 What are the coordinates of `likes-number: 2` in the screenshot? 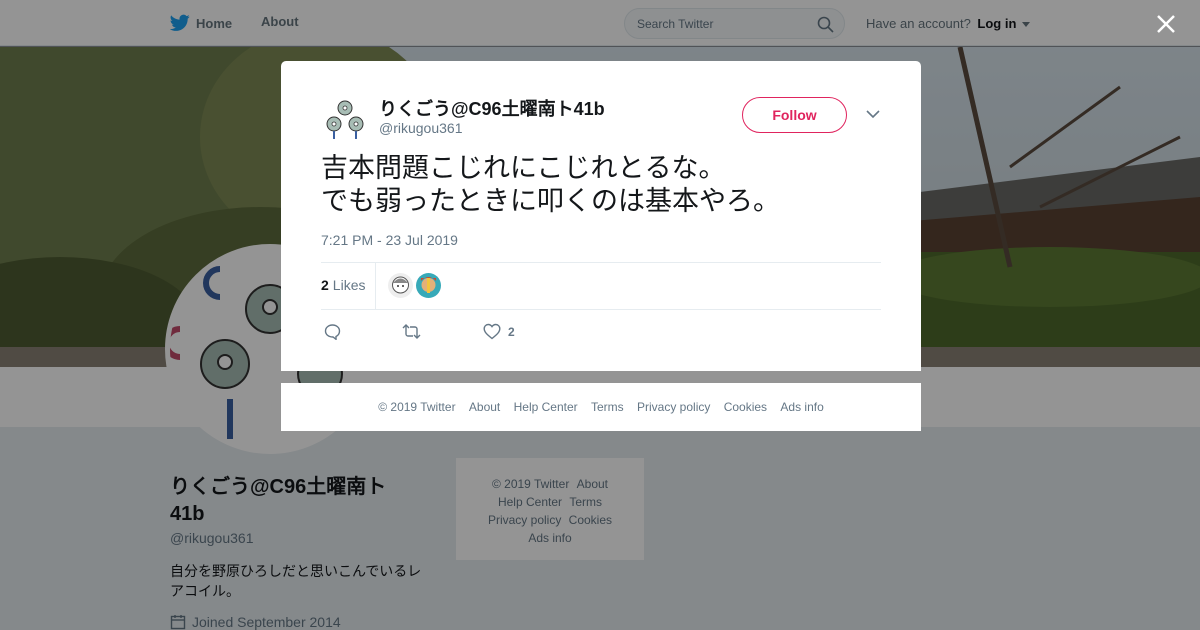 It's located at (325, 285).